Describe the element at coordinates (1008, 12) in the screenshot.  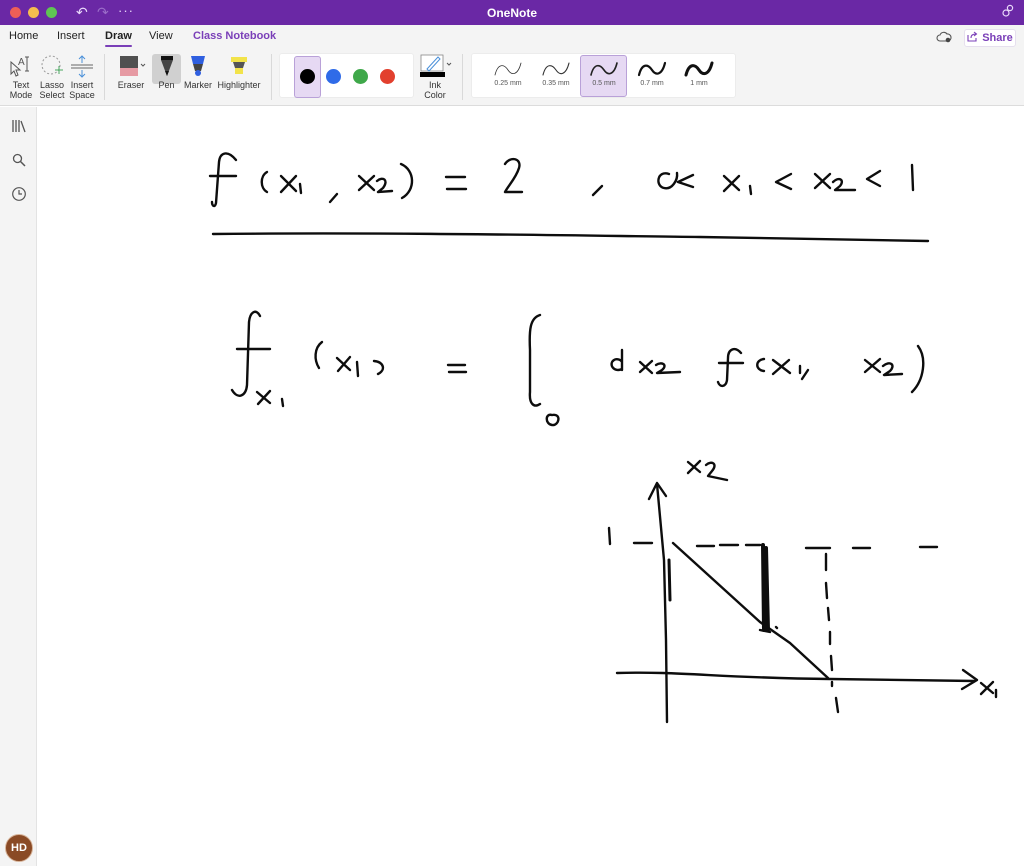
I see `collaborate-icon` at that location.